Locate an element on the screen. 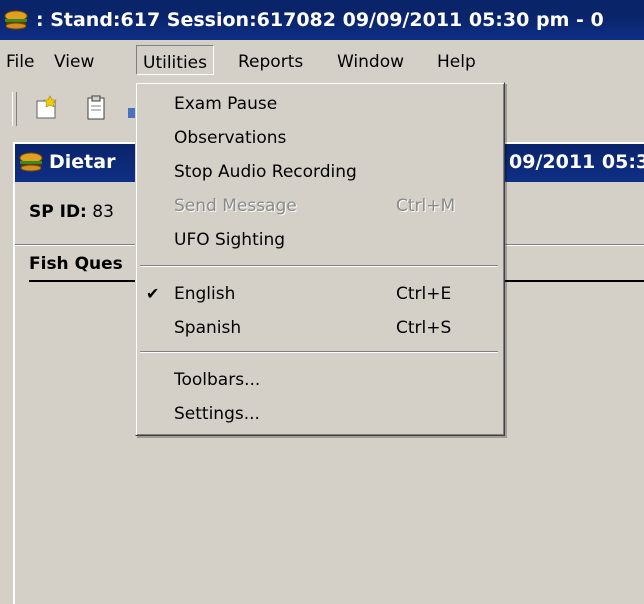 Image resolution: width=644 pixels, height=604 pixels. menu-item-shortcut: Ctrl+E is located at coordinates (424, 294).